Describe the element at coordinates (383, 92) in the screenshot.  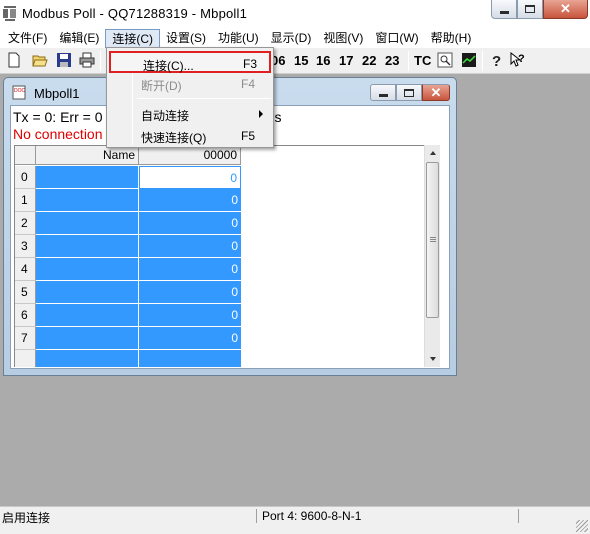
I see `child-minimize-button` at that location.